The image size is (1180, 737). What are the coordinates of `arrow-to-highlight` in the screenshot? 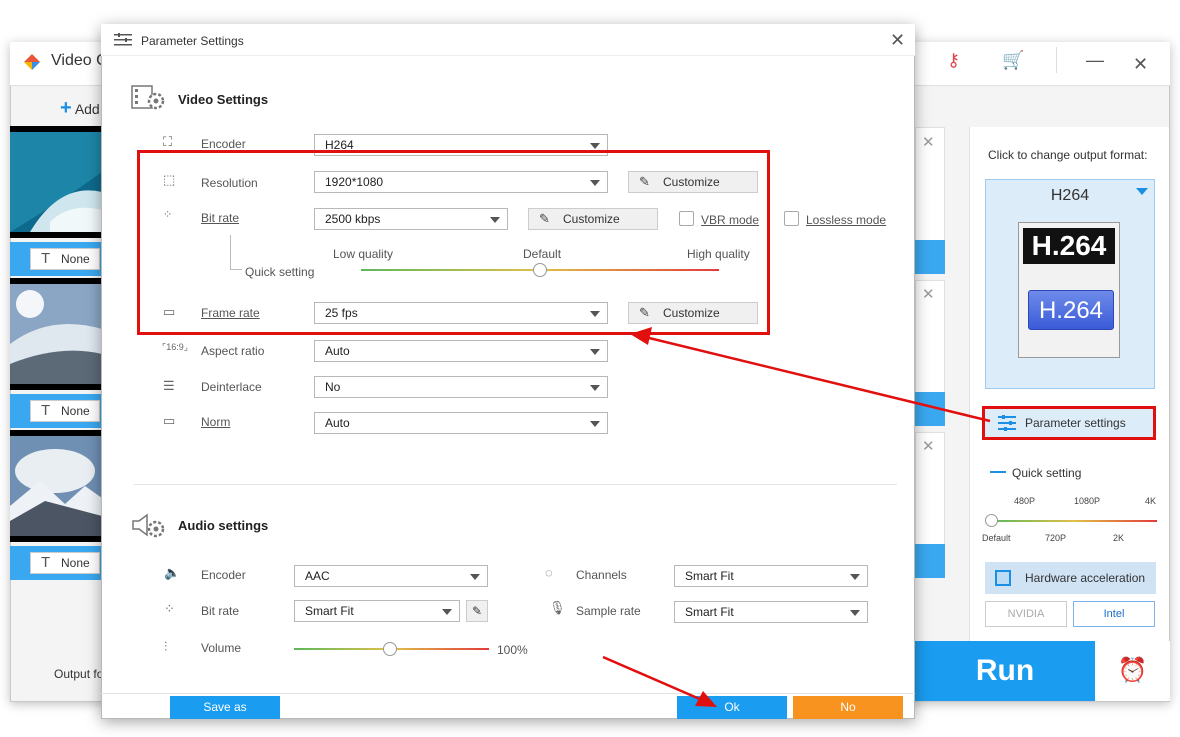 It's located at (817, 379).